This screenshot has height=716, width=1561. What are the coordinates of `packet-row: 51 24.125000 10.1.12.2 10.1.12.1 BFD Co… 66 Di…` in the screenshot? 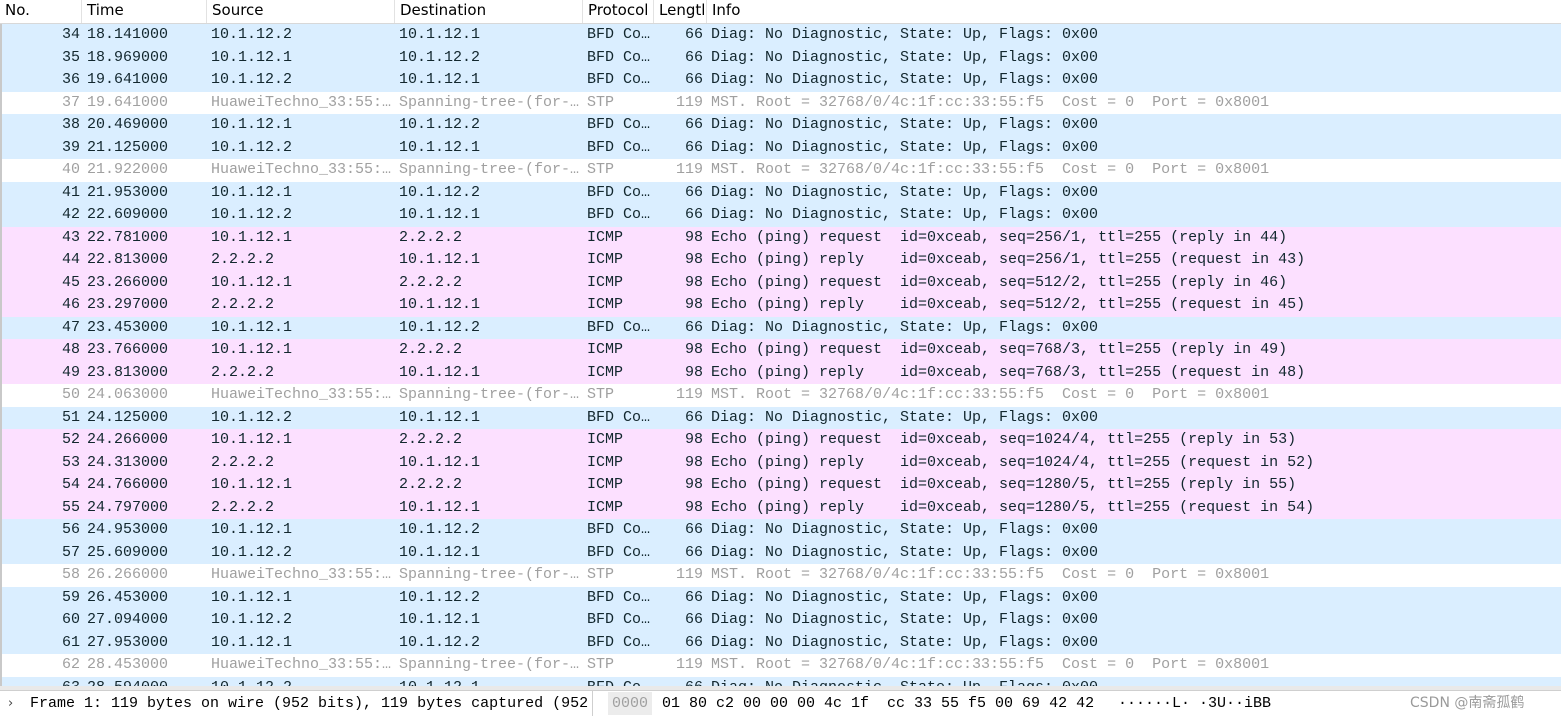 It's located at (780, 417).